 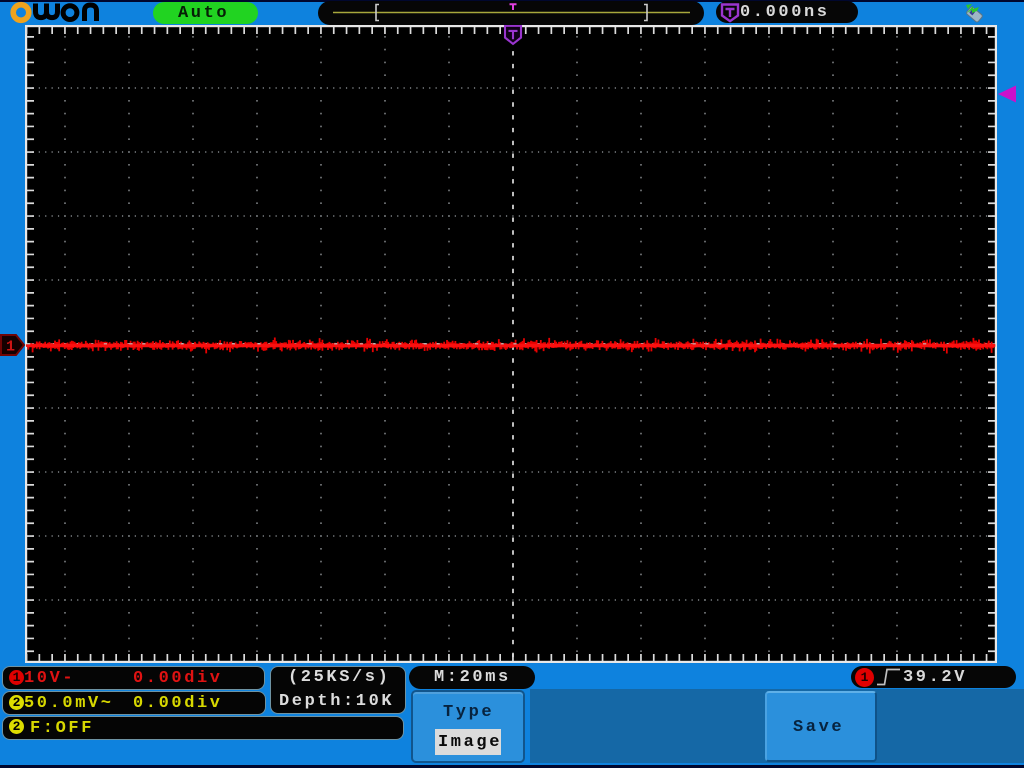 What do you see at coordinates (10, 347) in the screenshot?
I see `svg-text: 1` at bounding box center [10, 347].